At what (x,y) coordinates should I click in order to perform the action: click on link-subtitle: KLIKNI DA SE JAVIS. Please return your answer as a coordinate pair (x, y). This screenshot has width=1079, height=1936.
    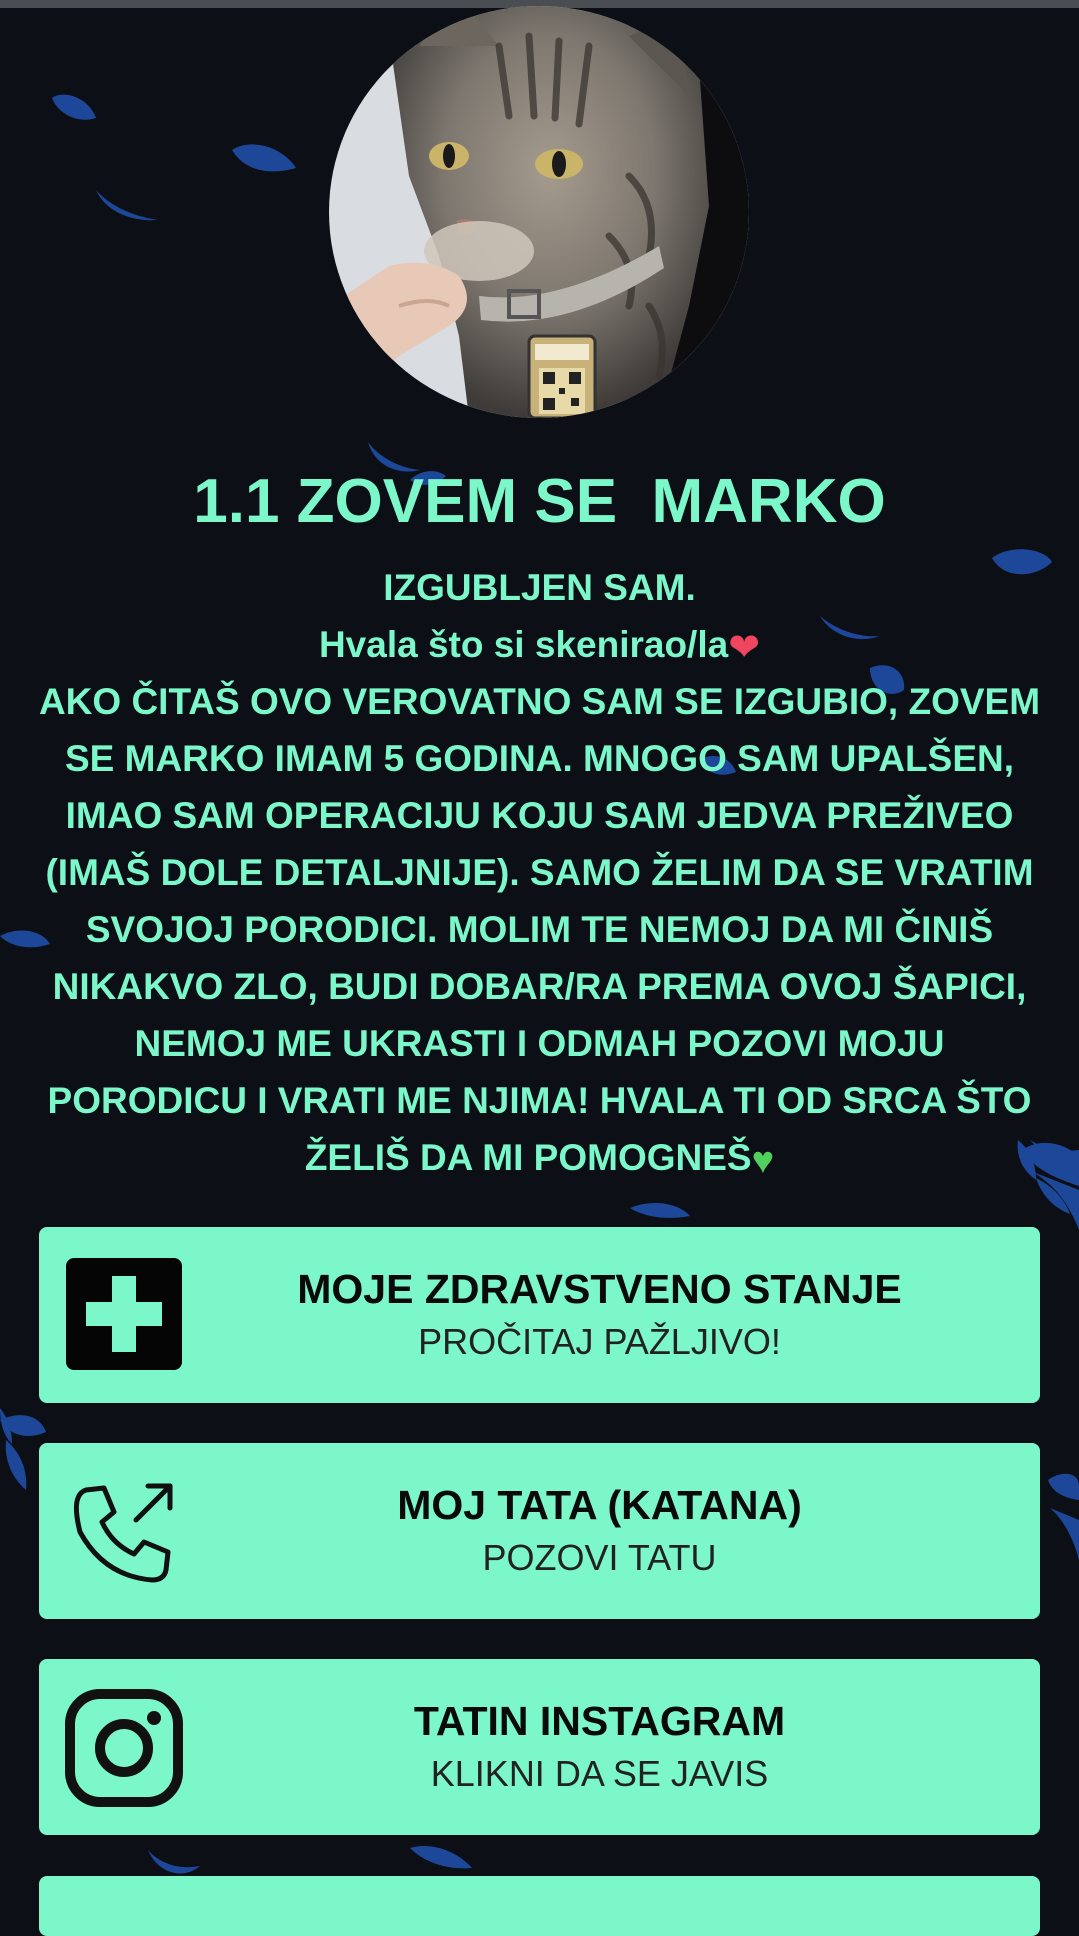
    Looking at the image, I should click on (599, 1773).